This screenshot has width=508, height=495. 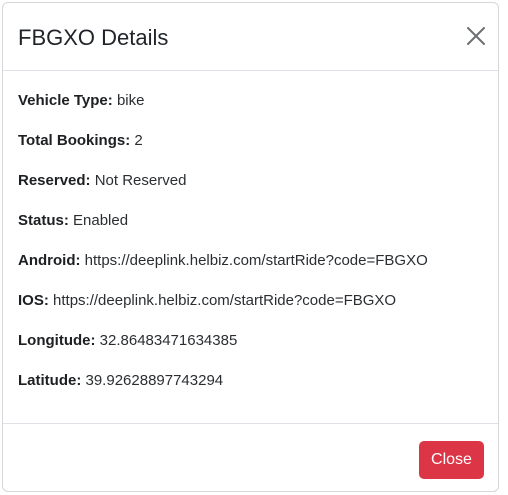 What do you see at coordinates (138, 140) in the screenshot?
I see `detail-value: 2` at bounding box center [138, 140].